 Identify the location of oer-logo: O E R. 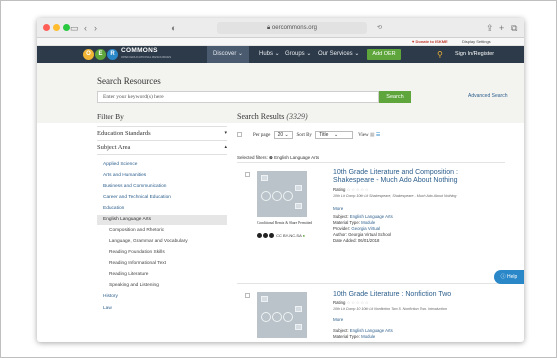
(100, 54).